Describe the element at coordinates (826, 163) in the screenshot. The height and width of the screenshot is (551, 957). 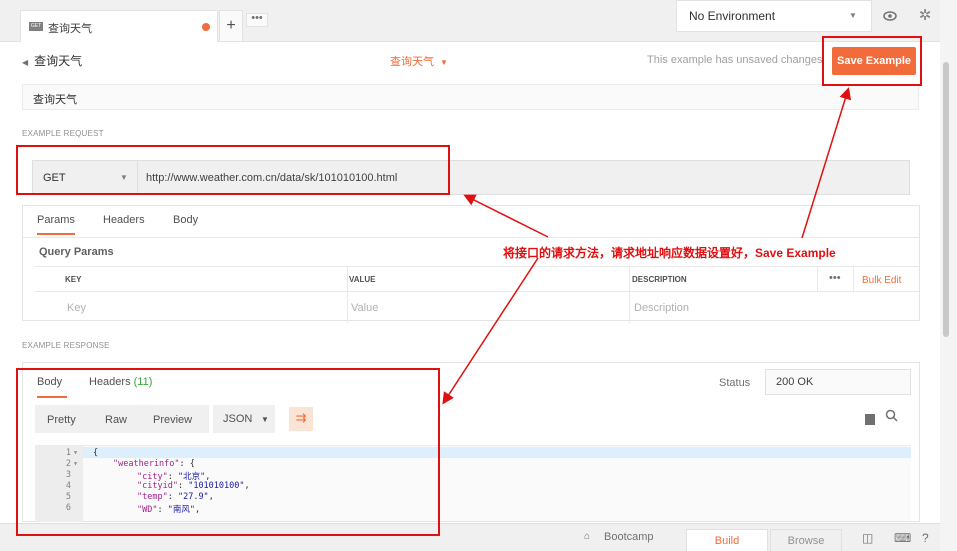
I see `arrow-to-save` at that location.